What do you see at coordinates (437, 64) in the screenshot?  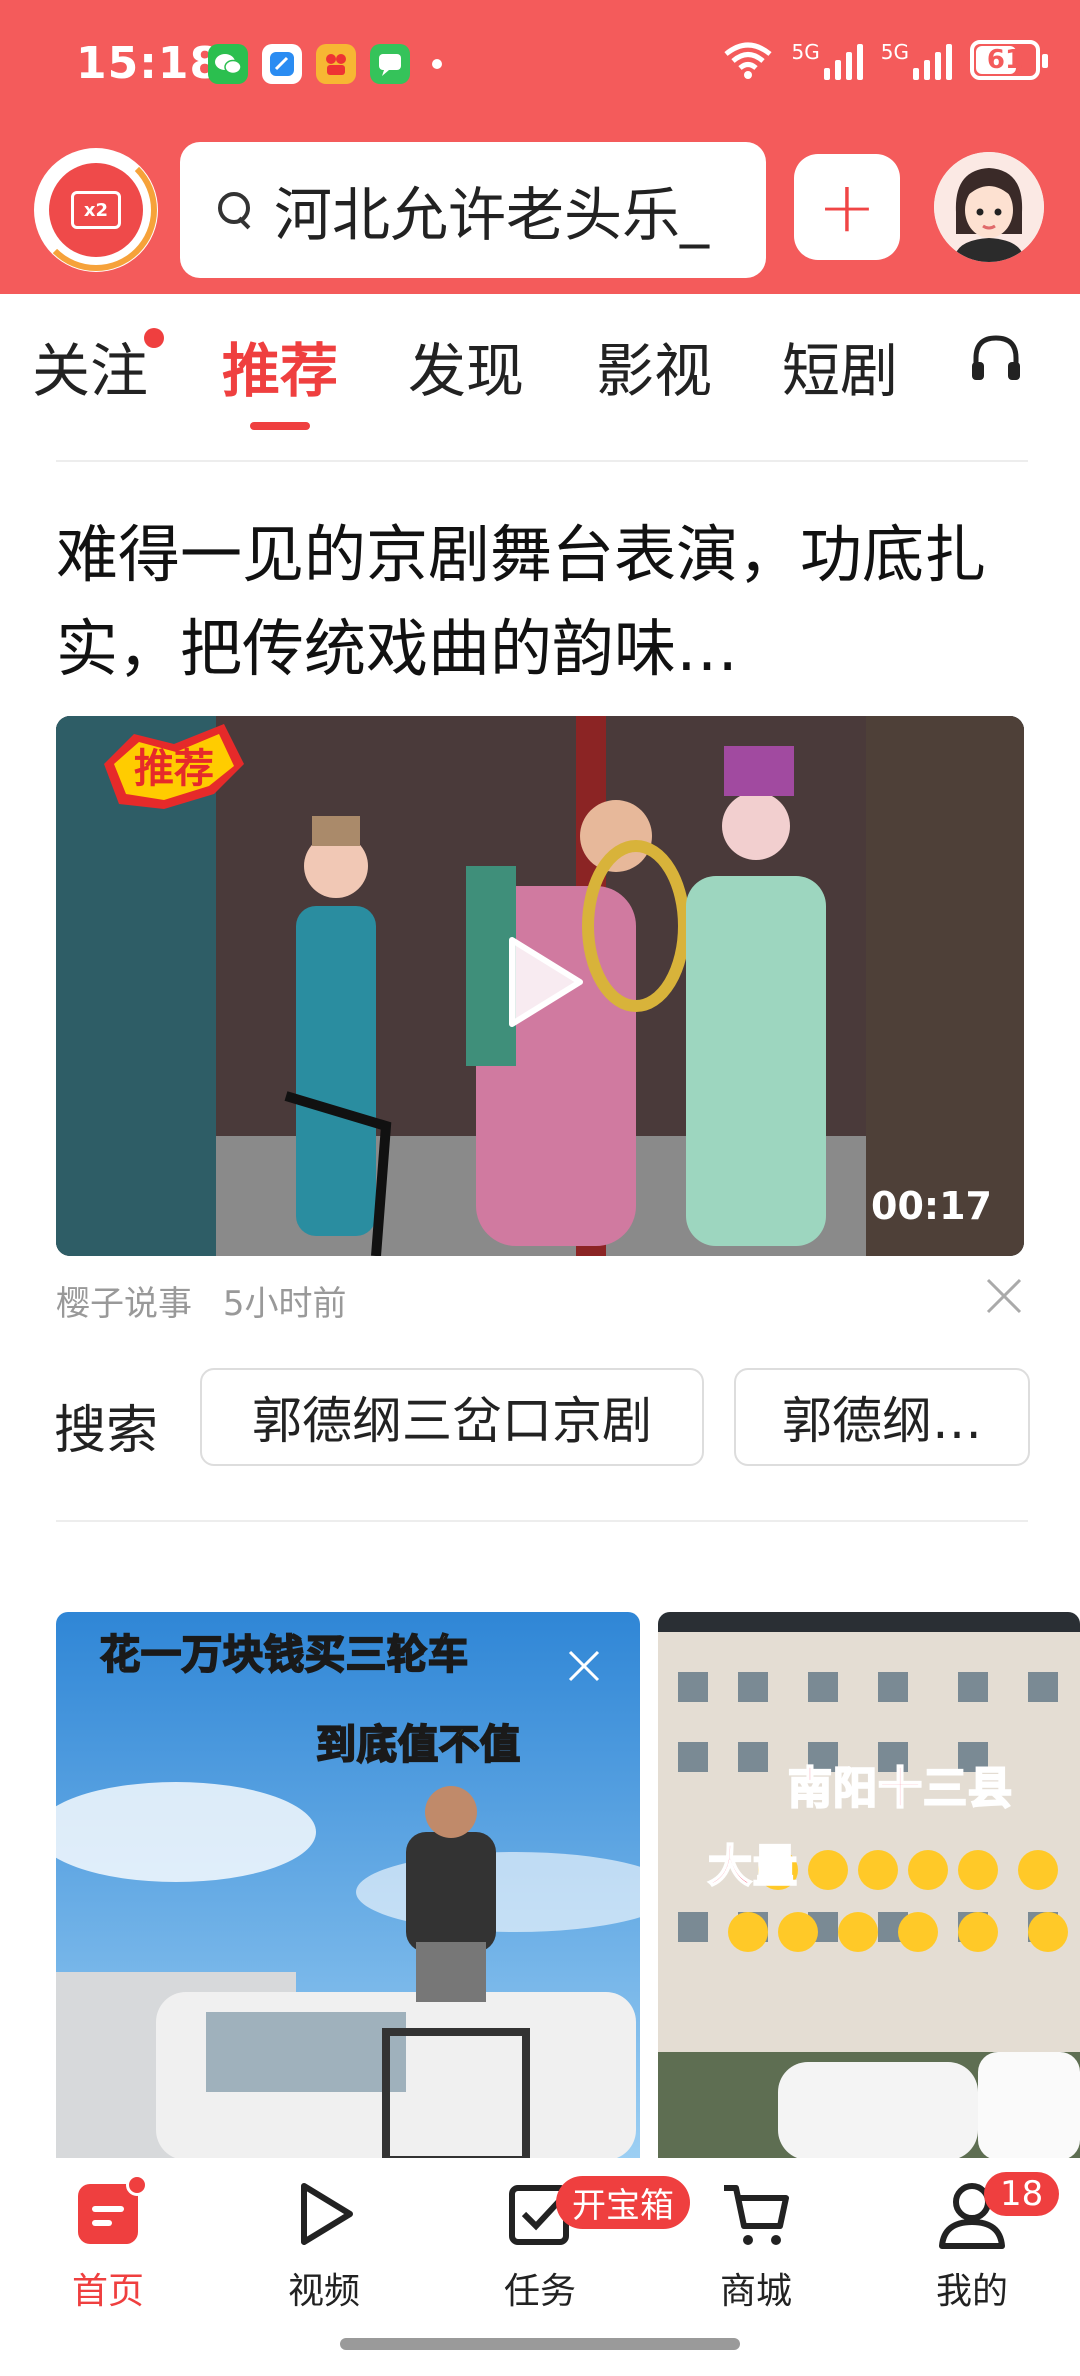 I see `more-notifications-dot` at bounding box center [437, 64].